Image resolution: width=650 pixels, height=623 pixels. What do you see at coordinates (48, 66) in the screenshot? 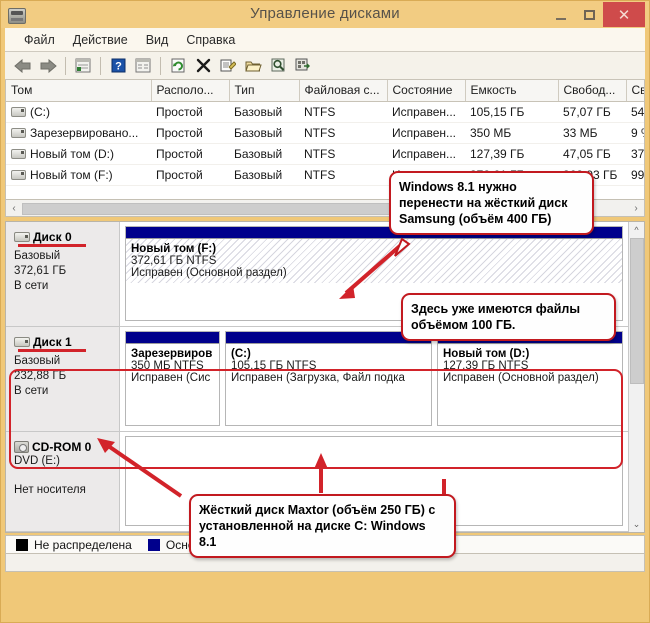
I see `forward-arrow-icon` at bounding box center [48, 66].